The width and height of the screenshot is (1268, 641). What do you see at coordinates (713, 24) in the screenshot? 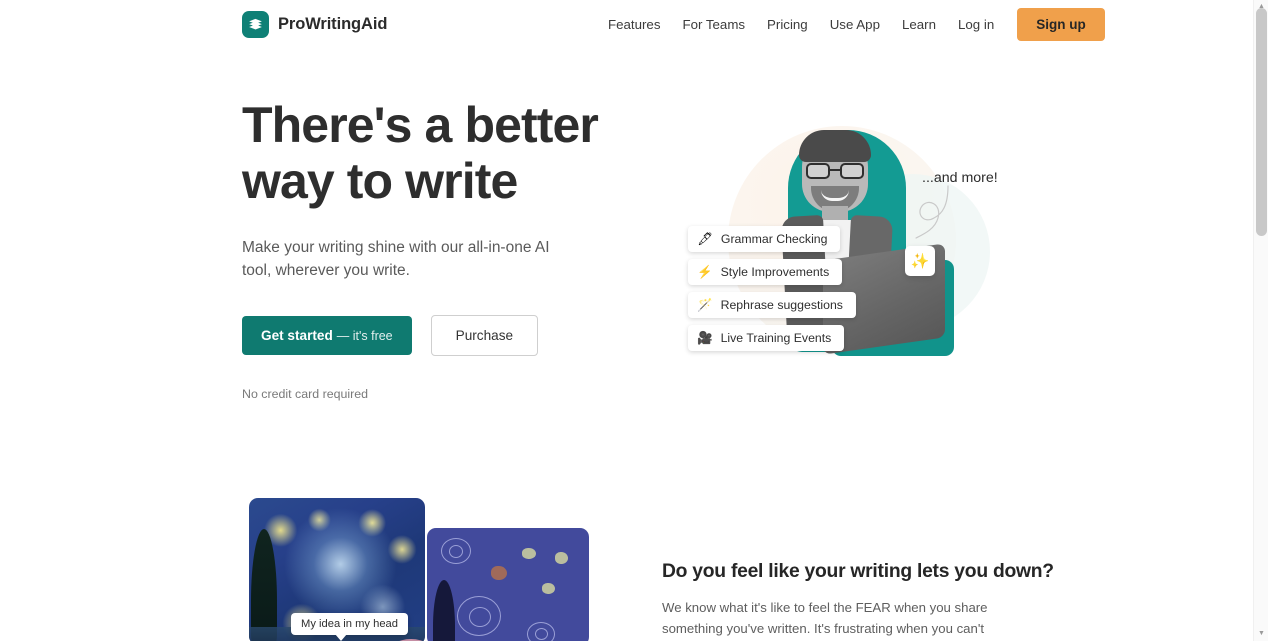
I see `nav-link-for-teams: For Teams` at bounding box center [713, 24].